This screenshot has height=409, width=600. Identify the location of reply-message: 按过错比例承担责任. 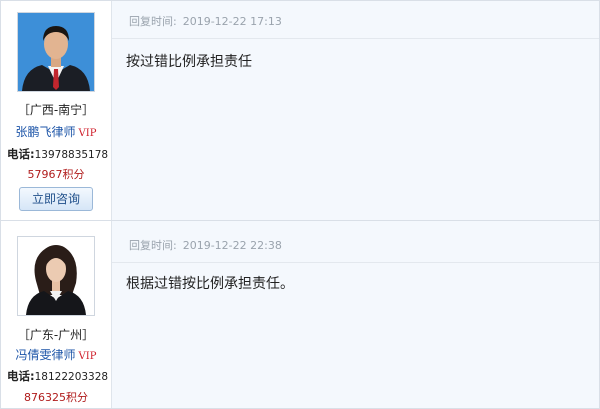
(189, 62).